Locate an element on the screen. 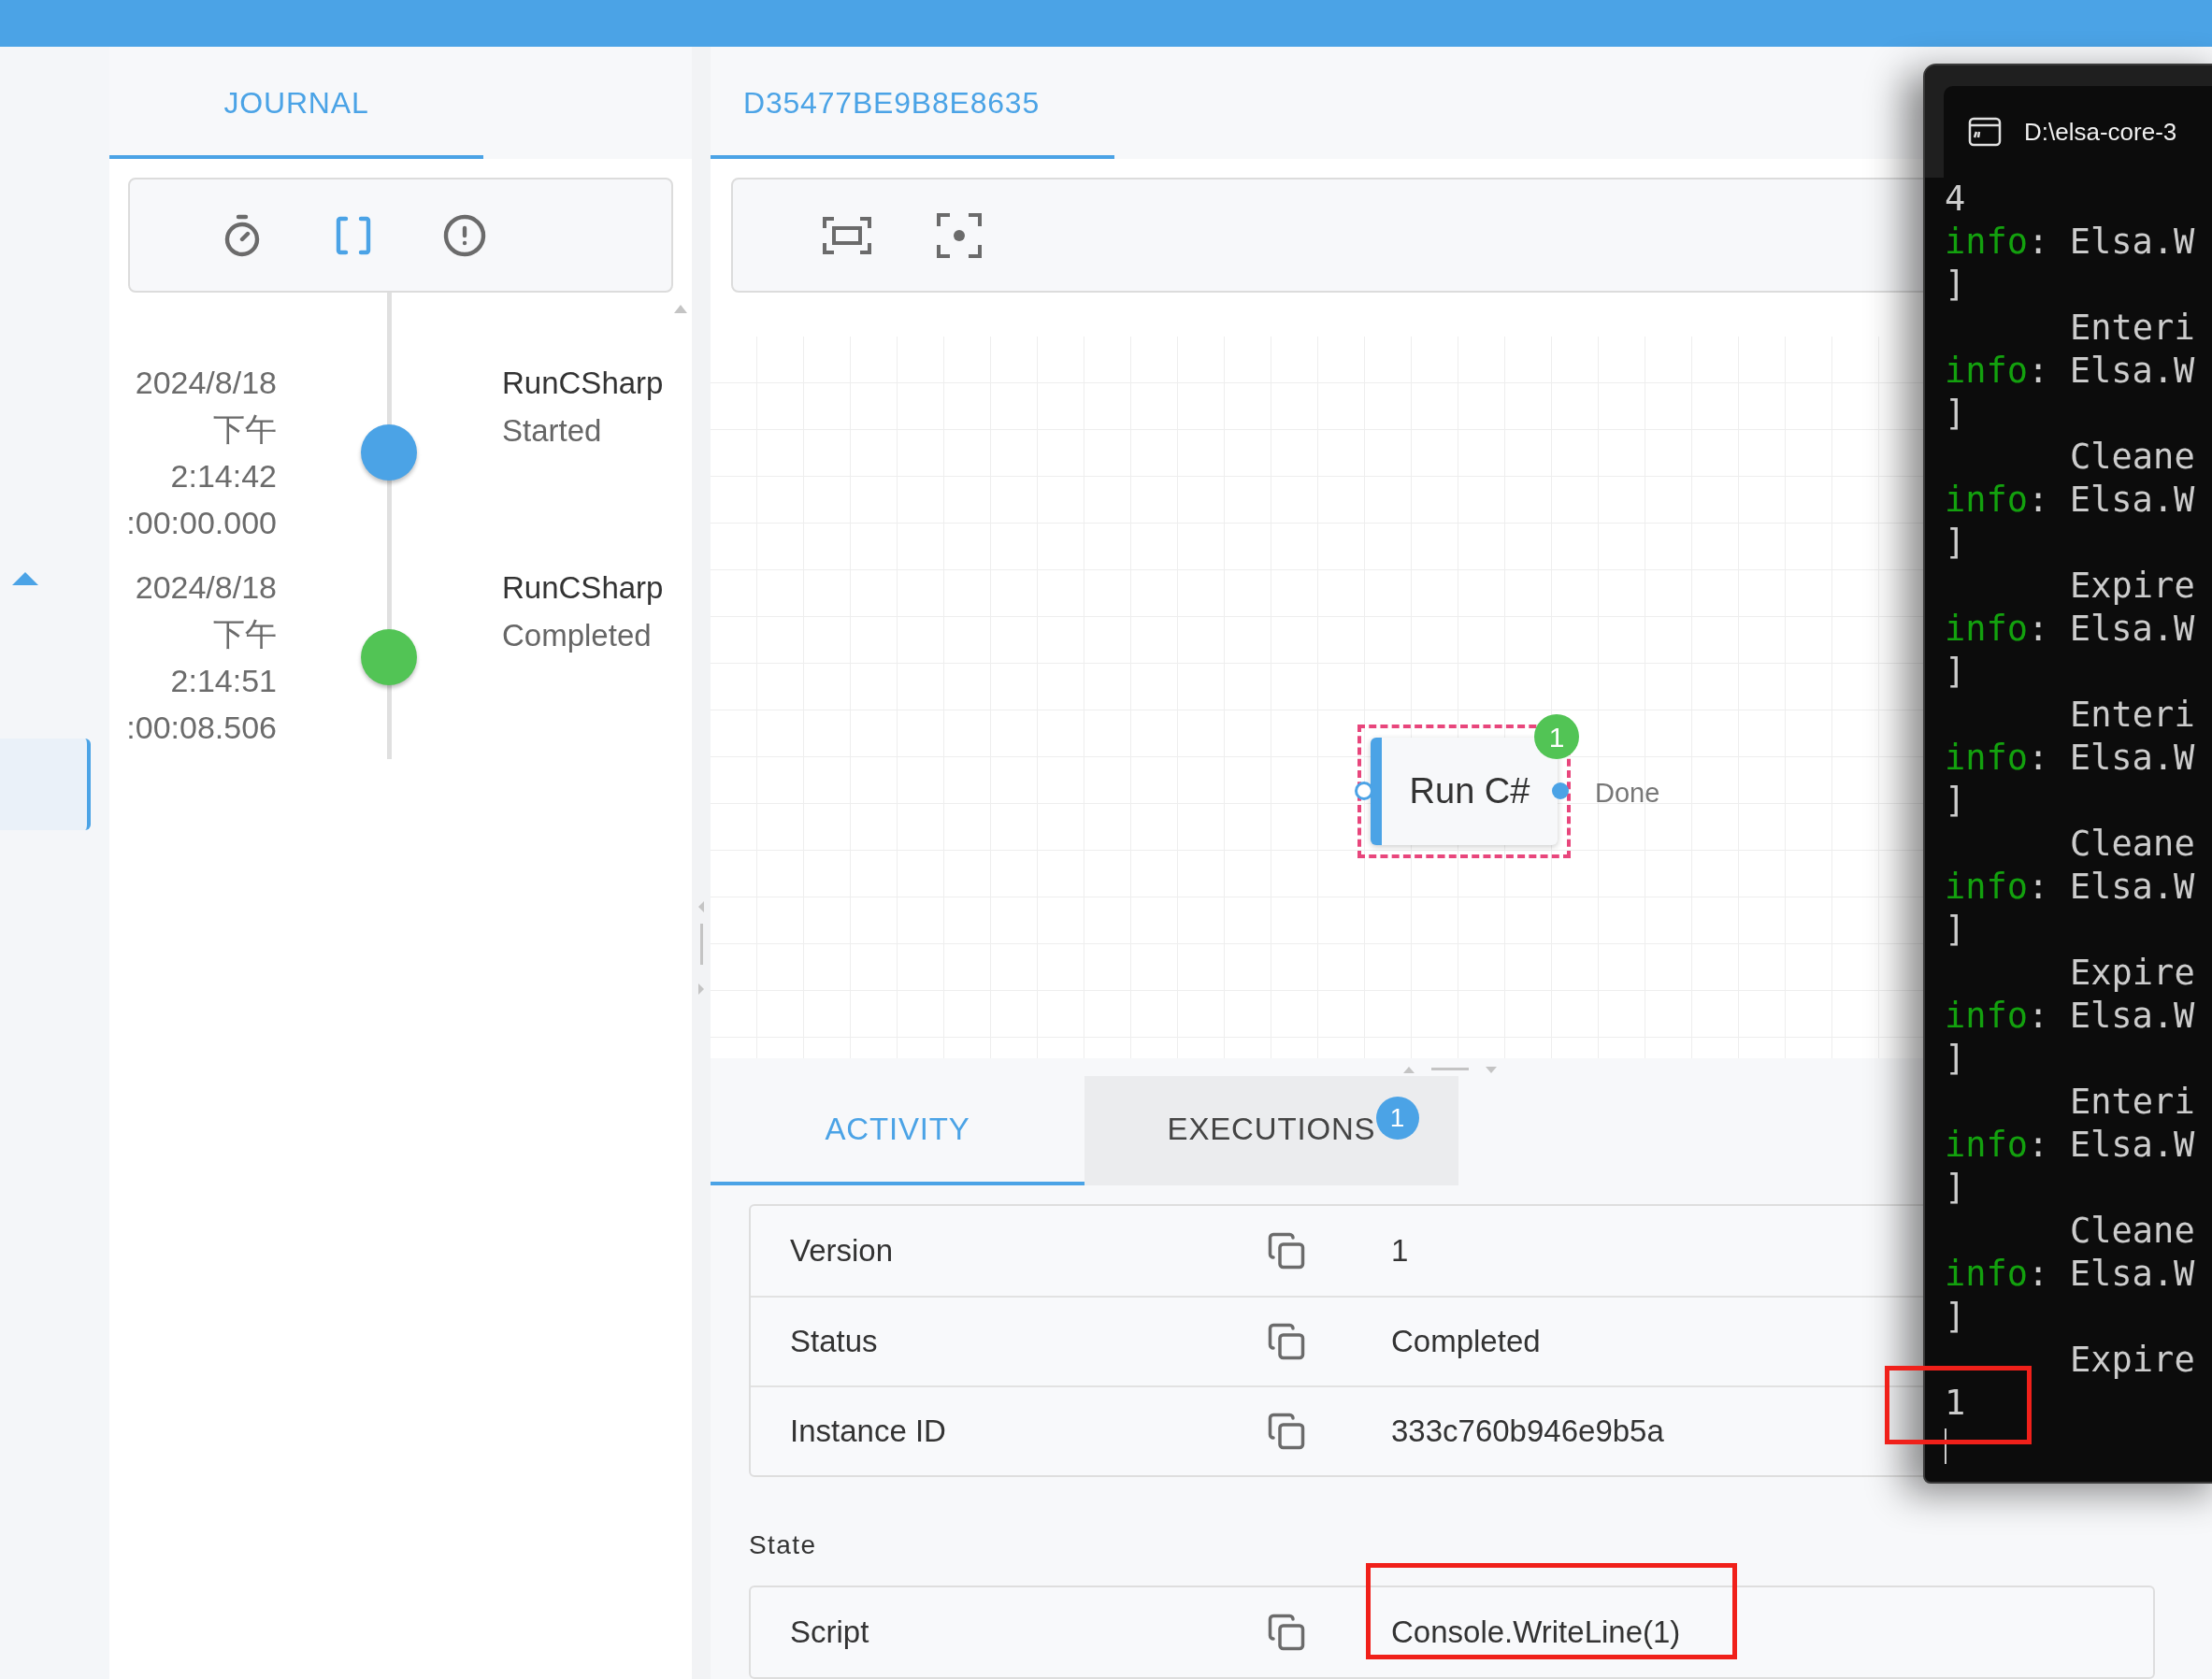  panel-tab: EXECUTIONS 1 is located at coordinates (1271, 1130).